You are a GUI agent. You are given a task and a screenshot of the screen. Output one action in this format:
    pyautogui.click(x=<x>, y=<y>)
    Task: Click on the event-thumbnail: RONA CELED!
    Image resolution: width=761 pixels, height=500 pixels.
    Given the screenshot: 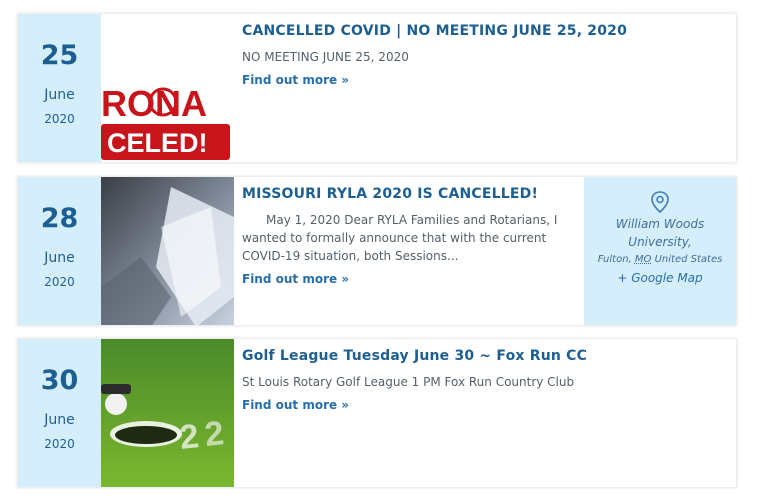 What is the action you would take?
    pyautogui.click(x=167, y=88)
    